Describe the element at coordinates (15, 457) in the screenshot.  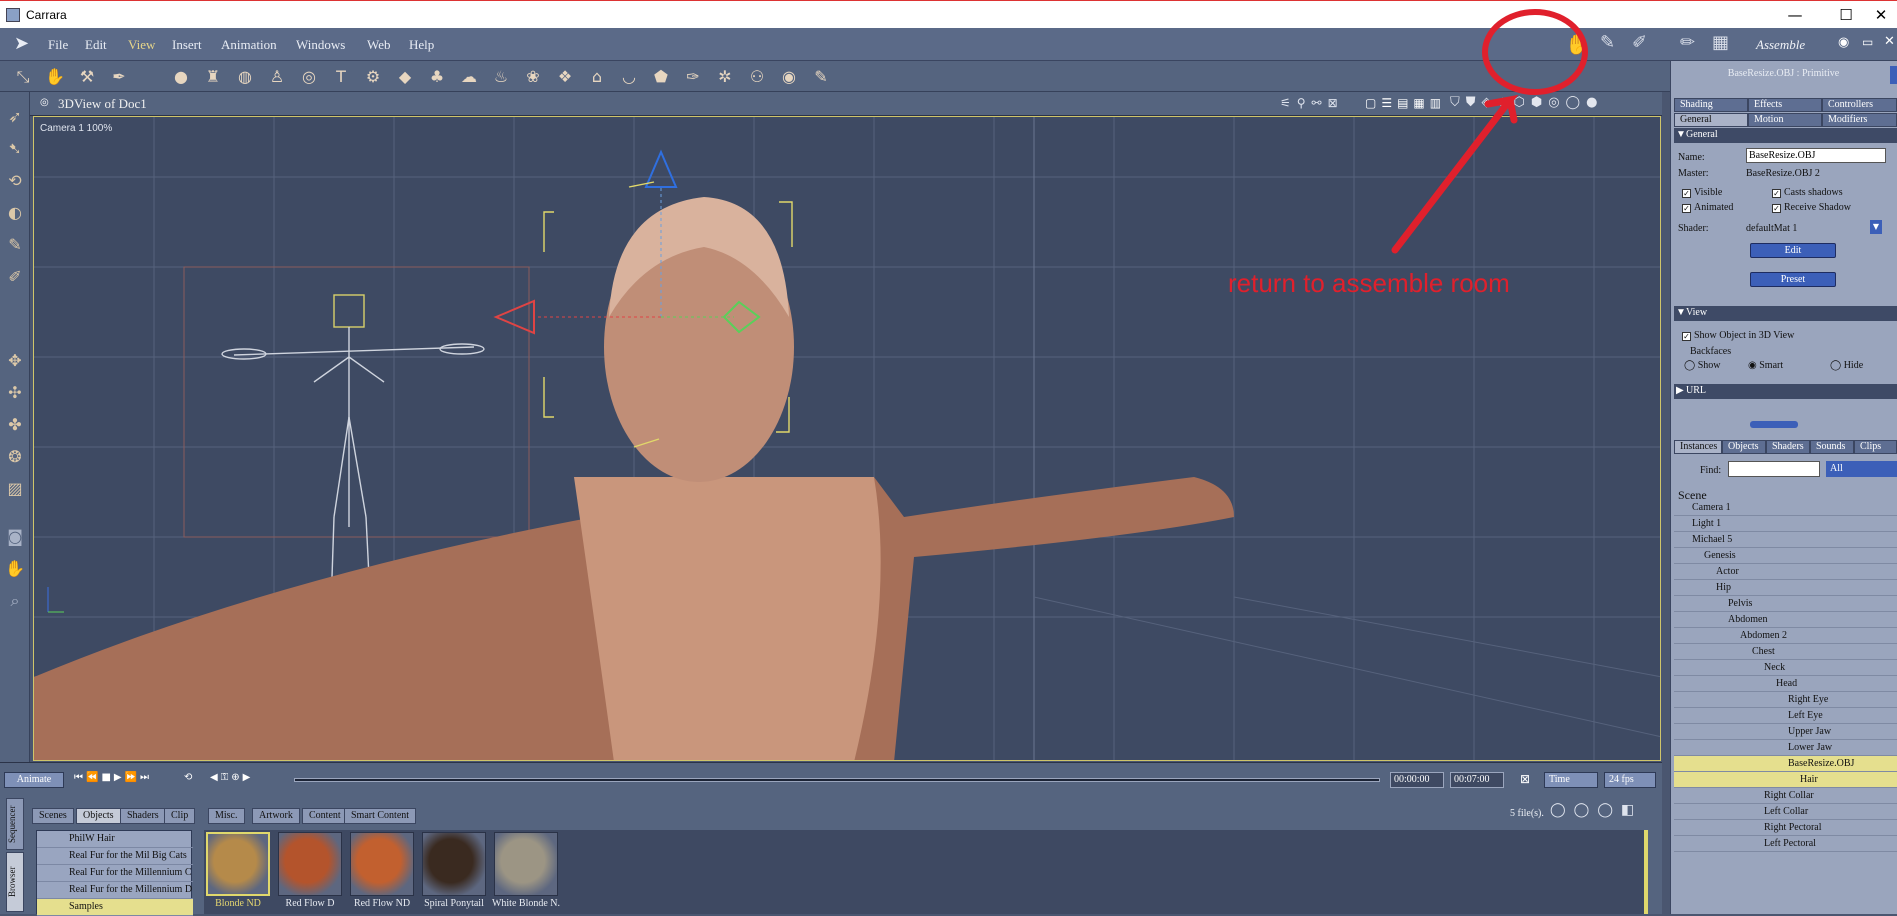
I see `trackball-icon: ❂` at that location.